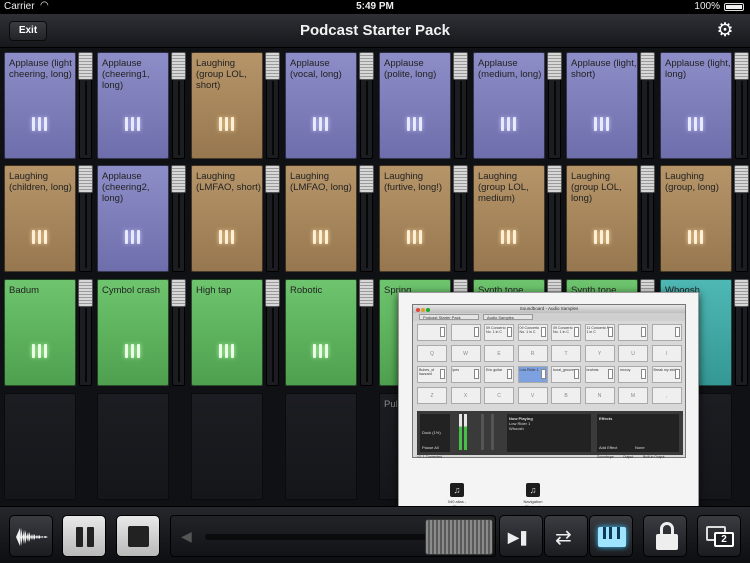 Image resolution: width=750 pixels, height=563 pixels. Describe the element at coordinates (435, 447) in the screenshot. I see `mini-pause-all: Pause All` at that location.